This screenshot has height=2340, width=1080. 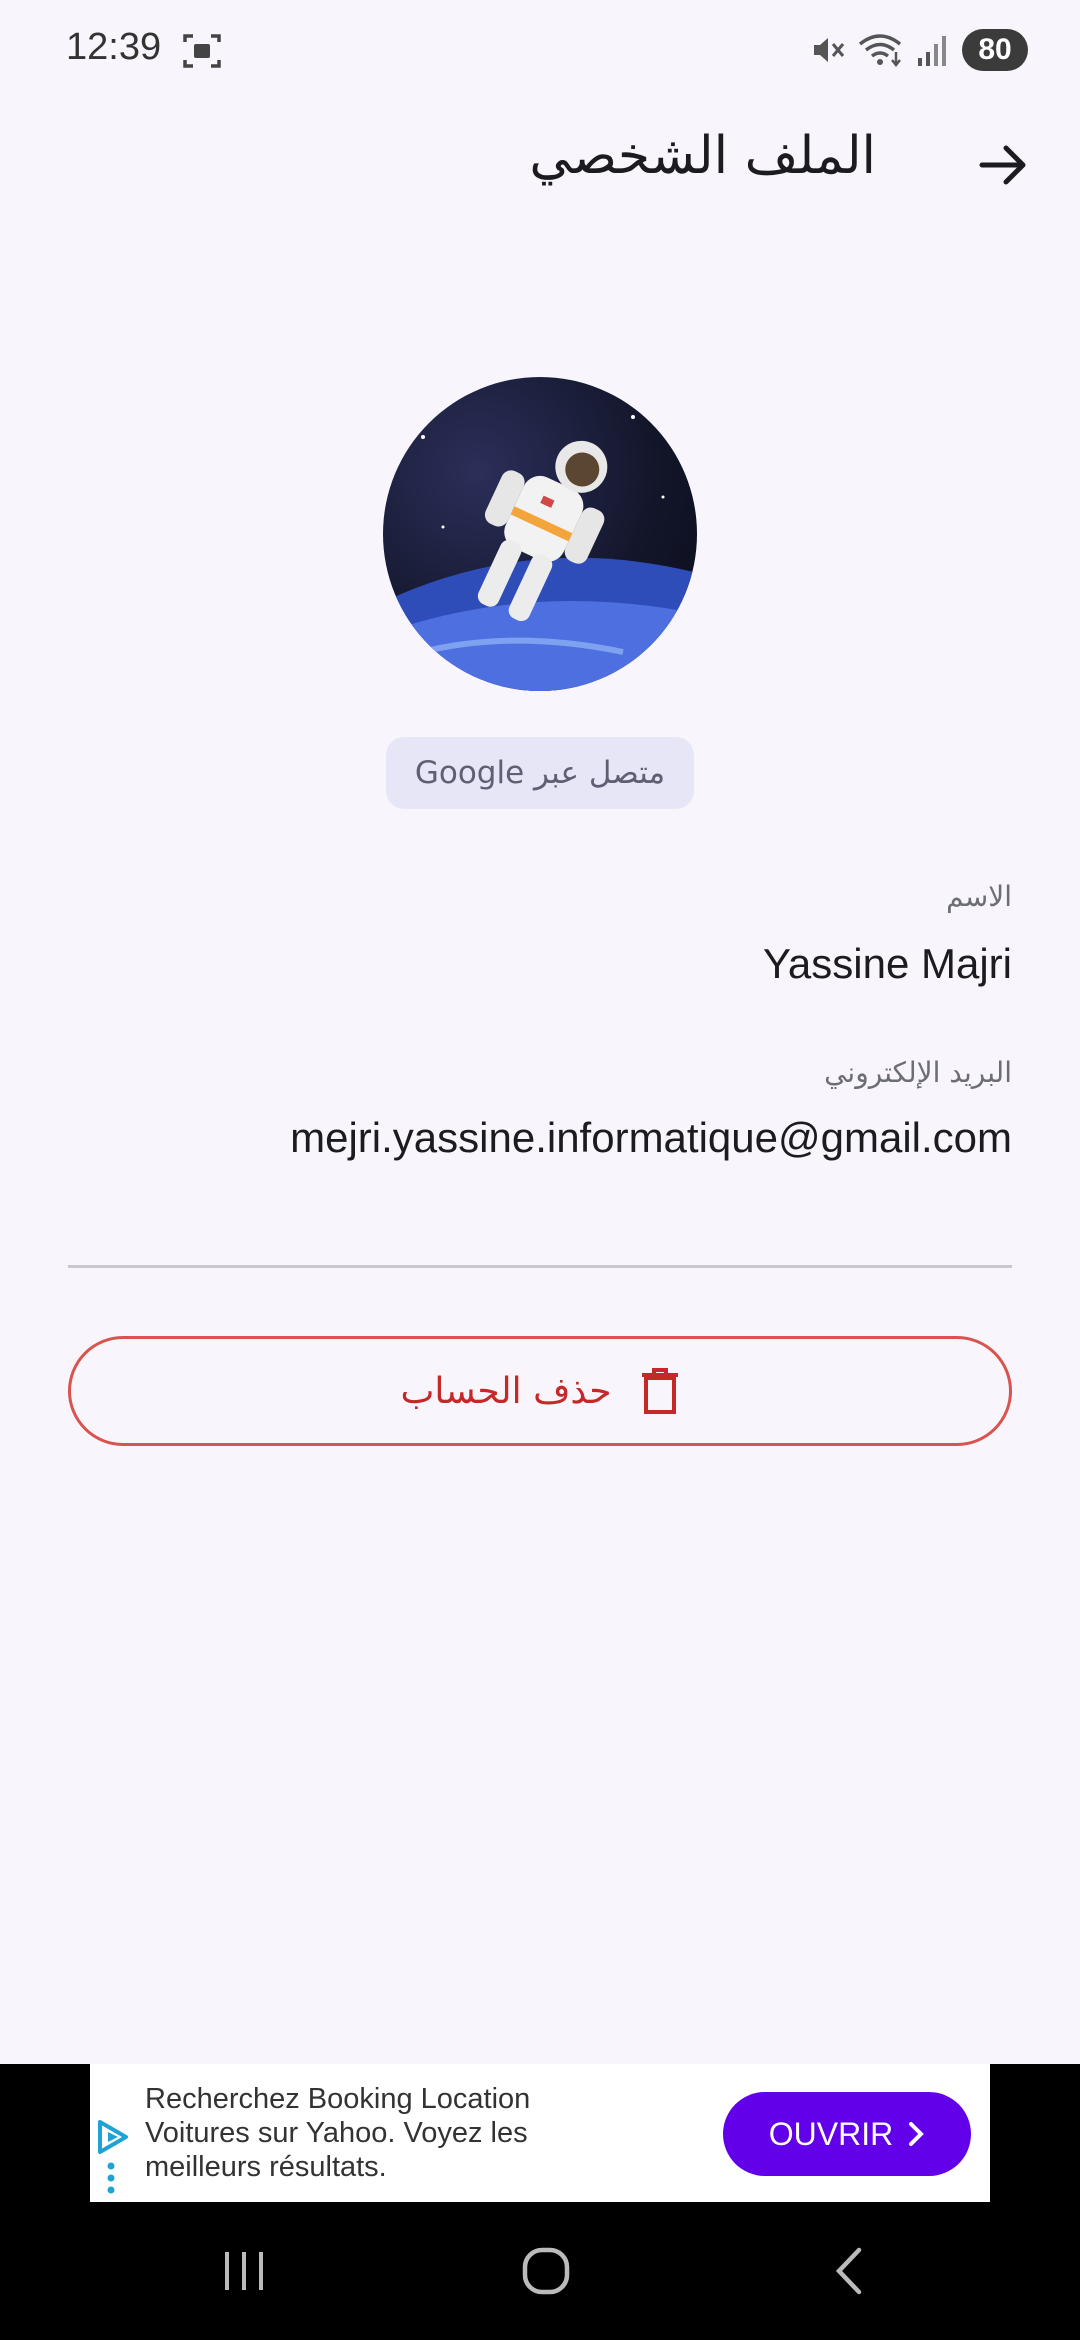 I want to click on home-icon, so click(x=546, y=2271).